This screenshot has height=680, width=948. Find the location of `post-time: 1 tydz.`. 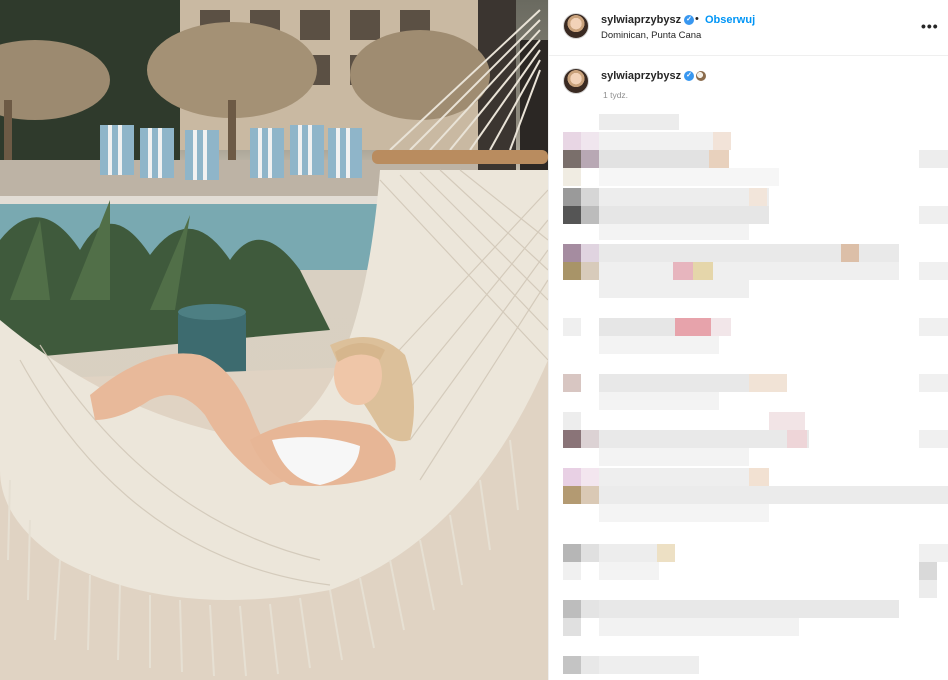

post-time: 1 tydz. is located at coordinates (616, 95).